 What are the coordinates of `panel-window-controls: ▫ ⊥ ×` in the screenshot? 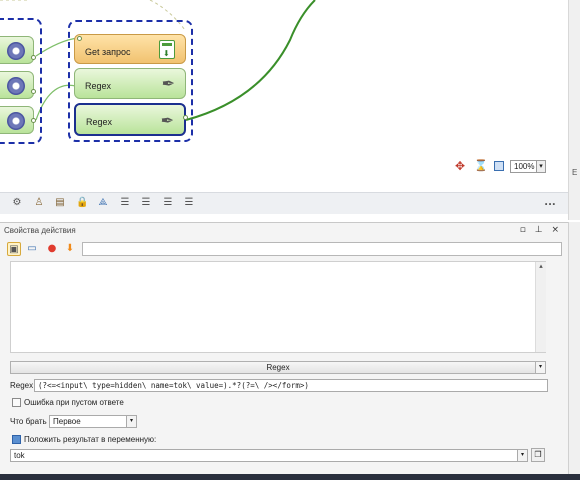 It's located at (541, 230).